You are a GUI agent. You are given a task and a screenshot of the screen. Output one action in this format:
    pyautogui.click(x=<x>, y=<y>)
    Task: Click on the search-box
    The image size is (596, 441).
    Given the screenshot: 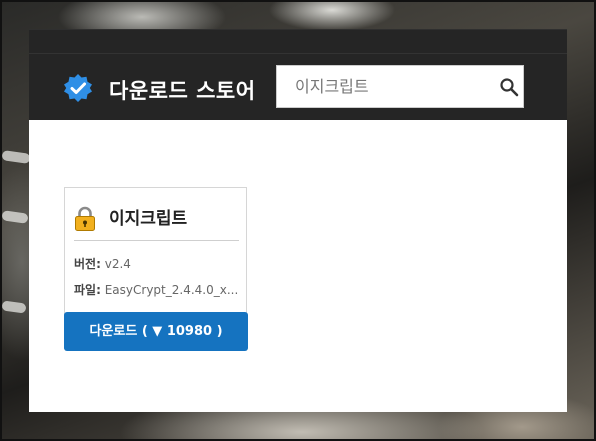 What is the action you would take?
    pyautogui.click(x=400, y=86)
    